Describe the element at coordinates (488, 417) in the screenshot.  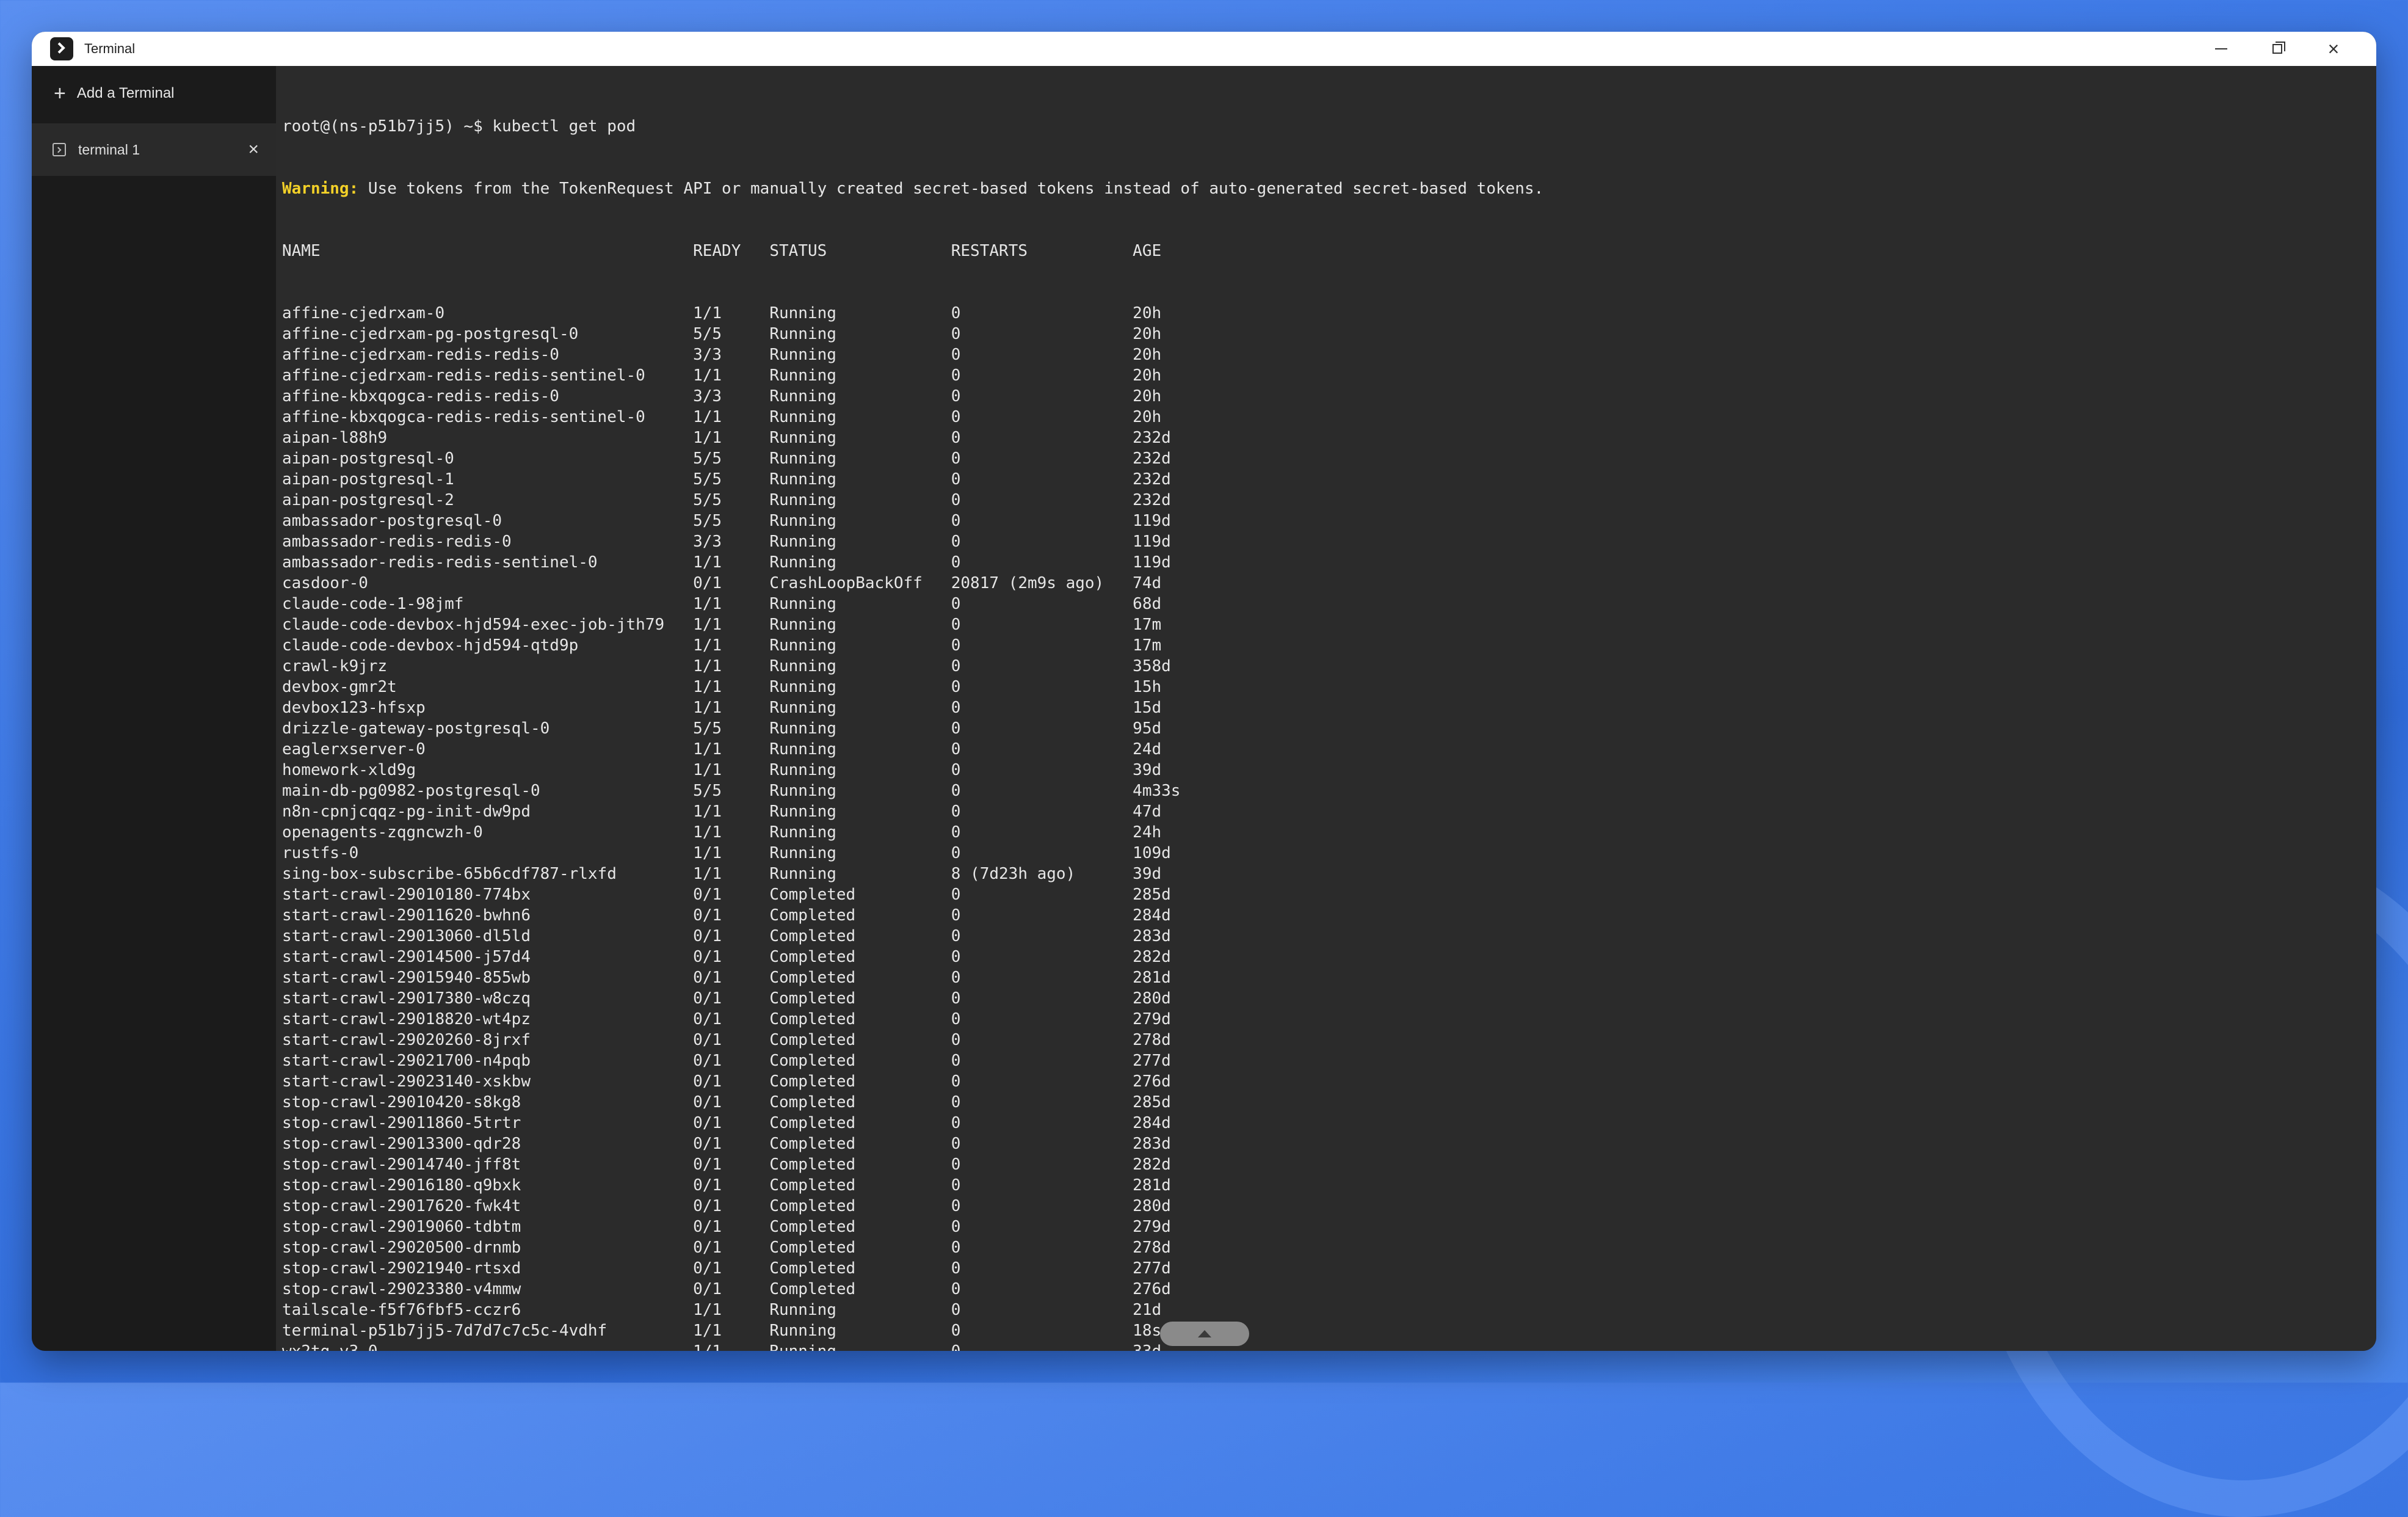
I see `cell-name: affine-kbxqogca-redis-redis-sentinel-0` at that location.